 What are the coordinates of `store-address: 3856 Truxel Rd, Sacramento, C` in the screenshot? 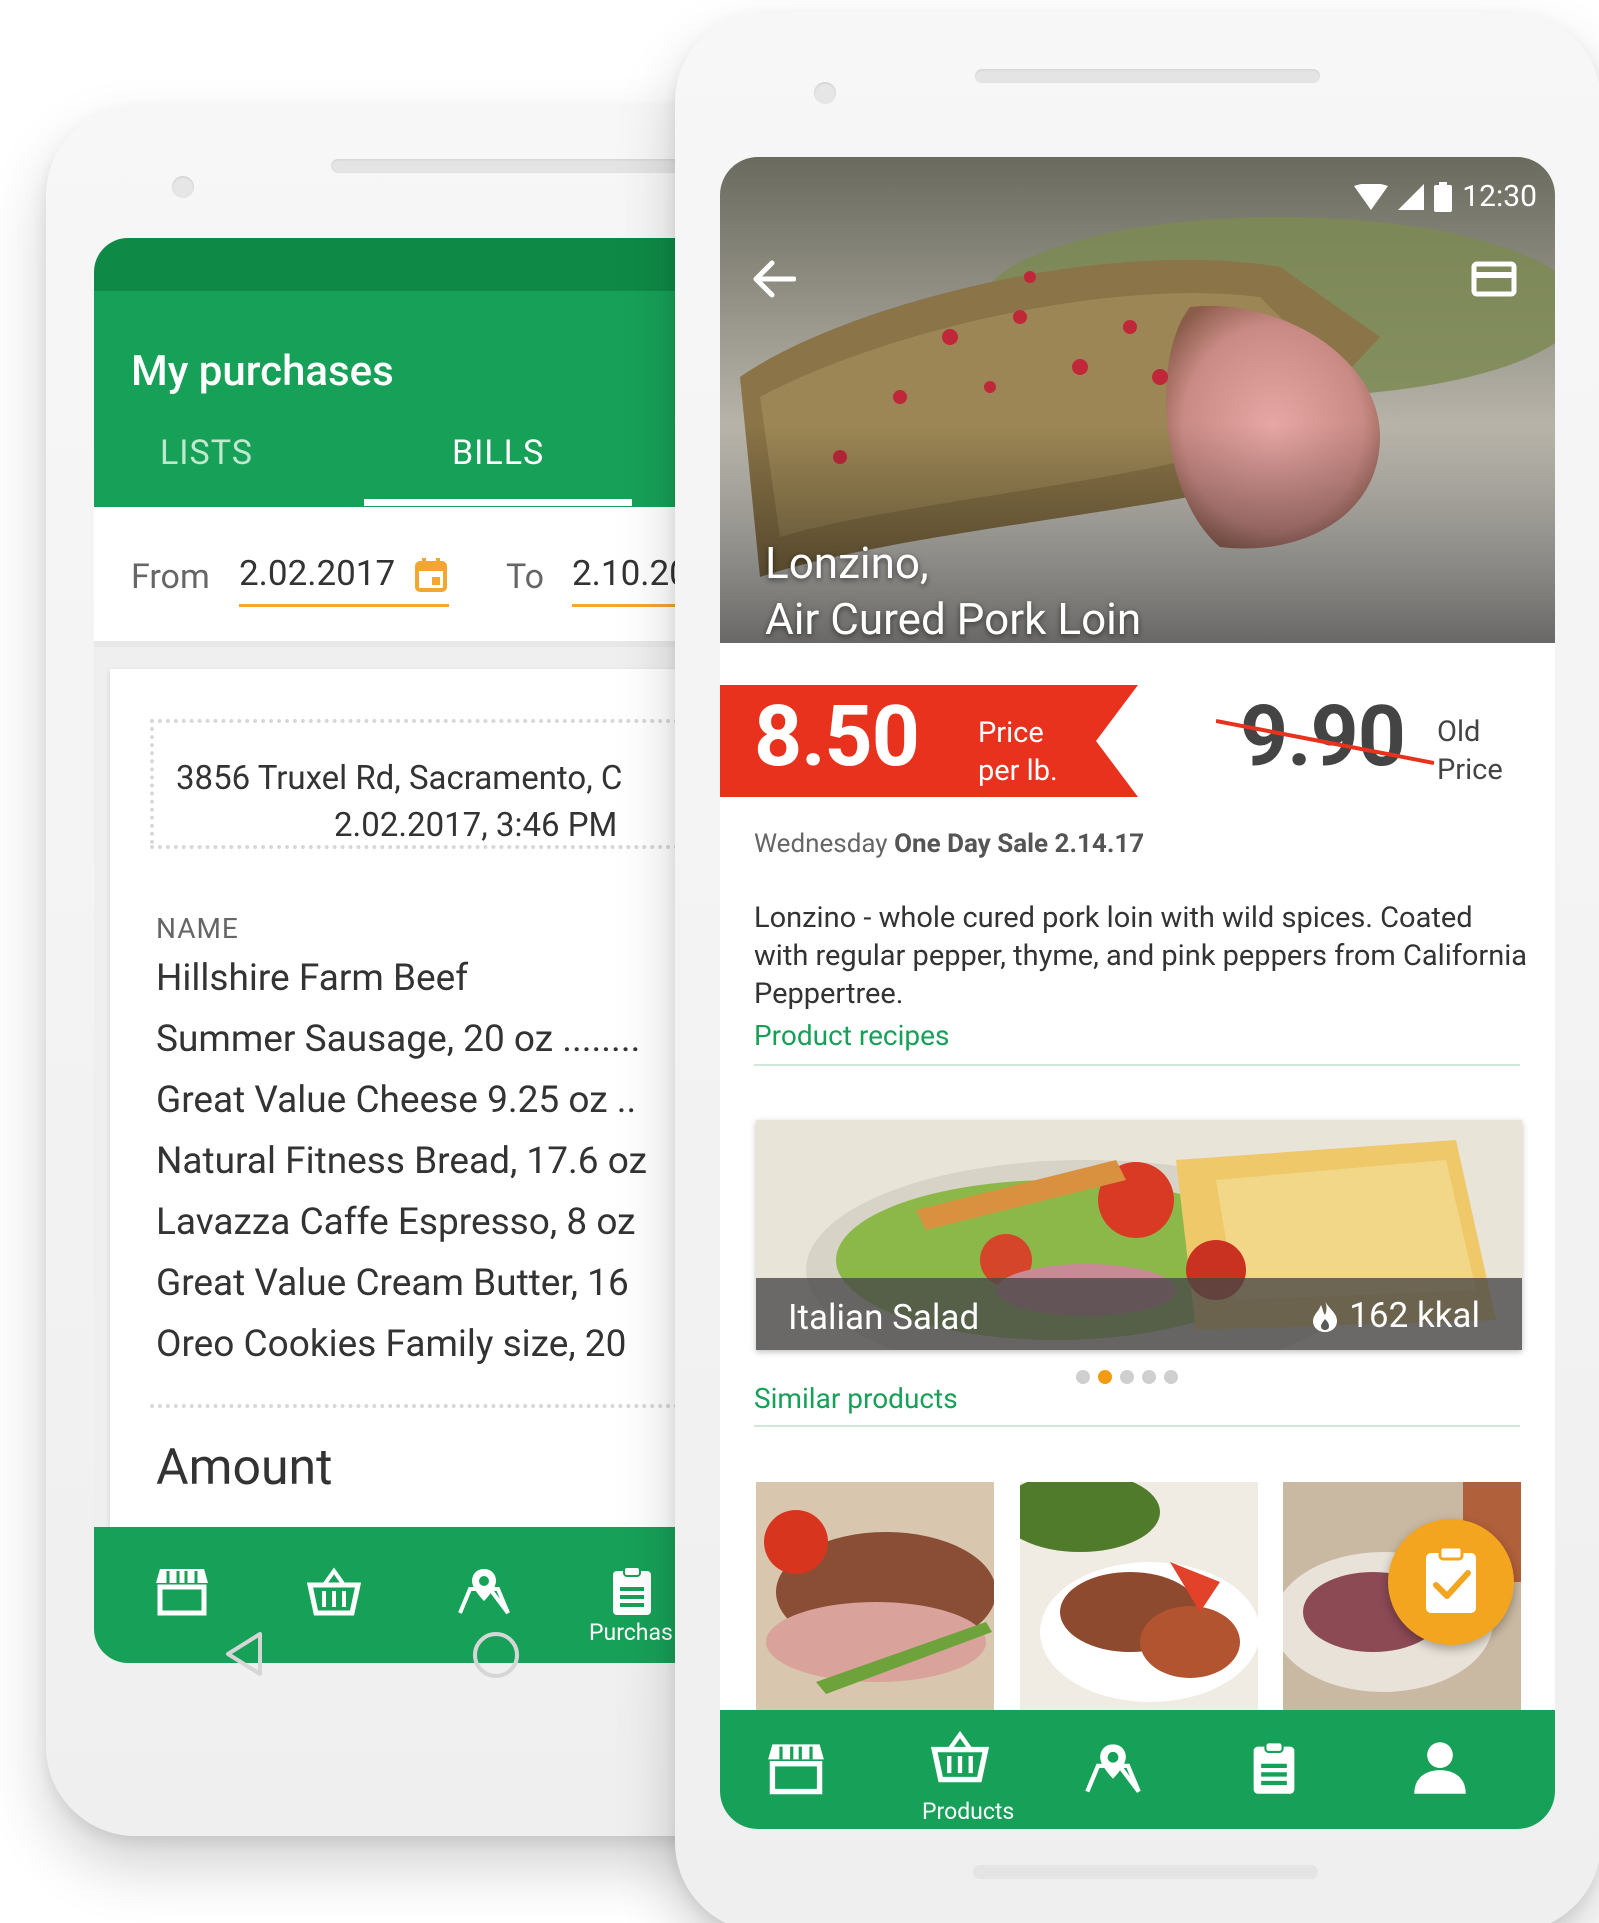 It's located at (399, 778).